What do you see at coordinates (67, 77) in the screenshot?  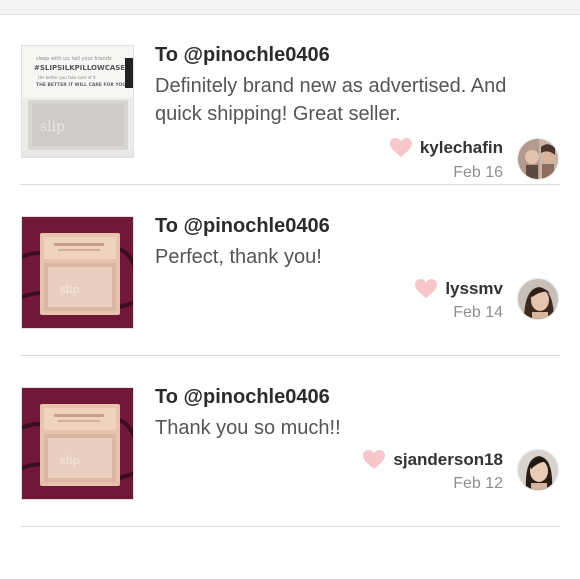 I see `svg-text: the better you take care of it` at bounding box center [67, 77].